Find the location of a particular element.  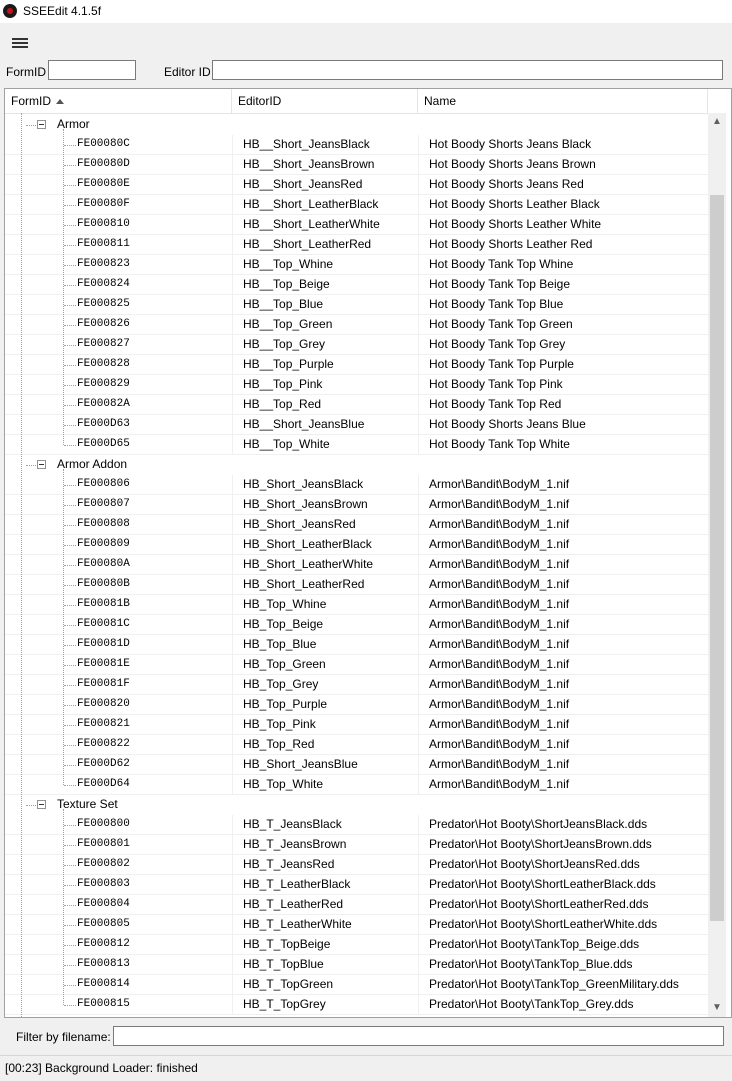

cell-editorid: HB__Top_Whine is located at coordinates (288, 264).